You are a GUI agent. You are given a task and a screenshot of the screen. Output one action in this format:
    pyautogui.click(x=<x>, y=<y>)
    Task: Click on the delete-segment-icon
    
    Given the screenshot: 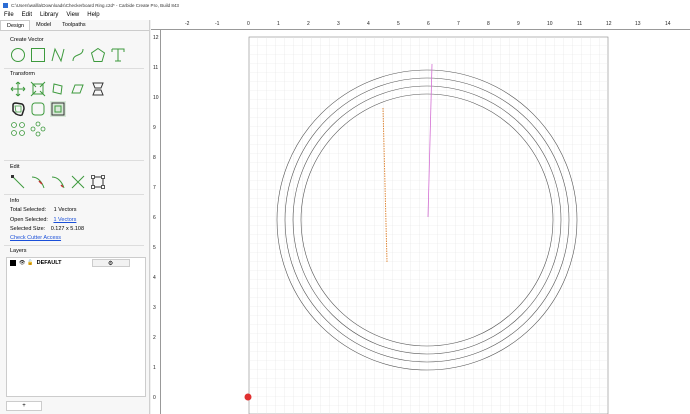 What is the action you would take?
    pyautogui.click(x=78, y=182)
    